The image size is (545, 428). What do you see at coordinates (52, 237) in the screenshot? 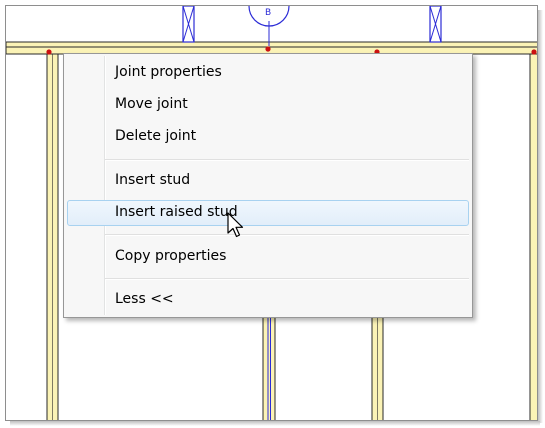
I see `stud-left` at bounding box center [52, 237].